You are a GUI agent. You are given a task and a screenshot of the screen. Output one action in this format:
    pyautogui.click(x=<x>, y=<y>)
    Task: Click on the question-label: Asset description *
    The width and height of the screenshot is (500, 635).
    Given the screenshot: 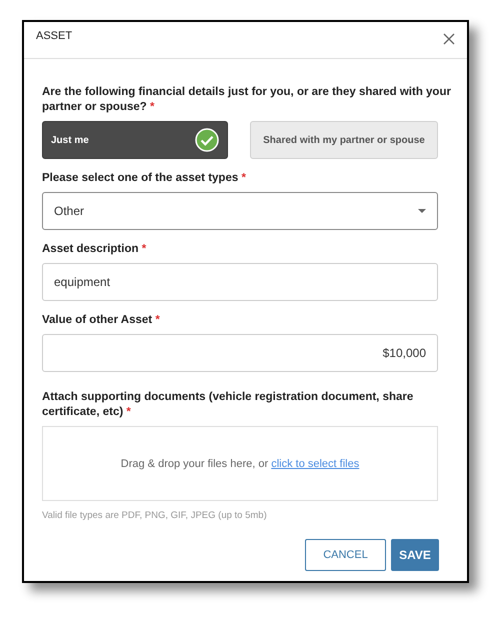 What is the action you would take?
    pyautogui.click(x=95, y=249)
    